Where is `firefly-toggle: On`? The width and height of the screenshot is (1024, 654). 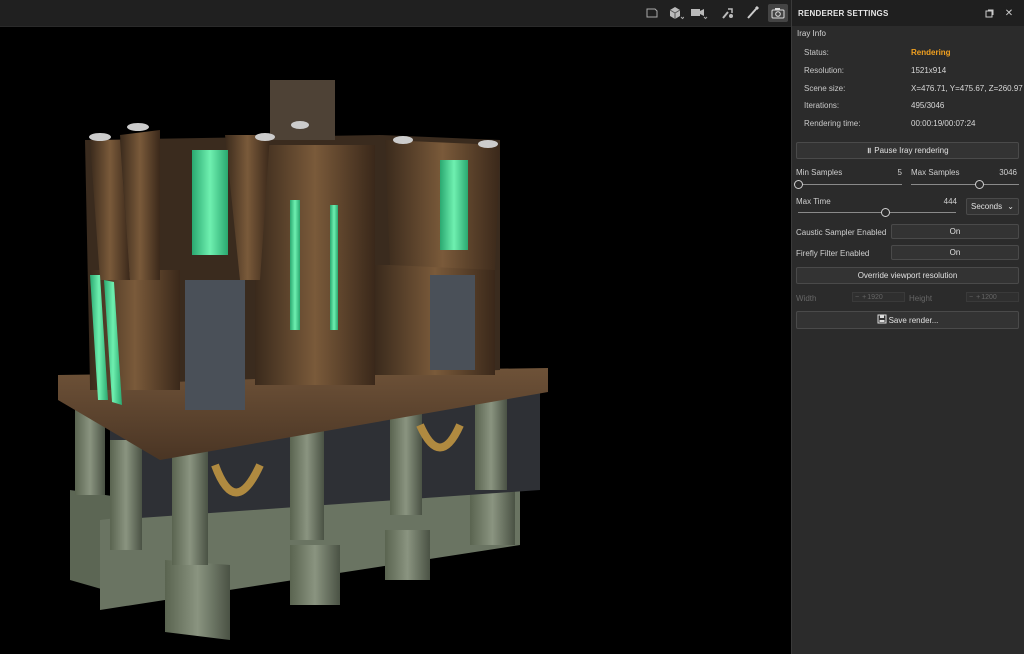 firefly-toggle: On is located at coordinates (955, 252).